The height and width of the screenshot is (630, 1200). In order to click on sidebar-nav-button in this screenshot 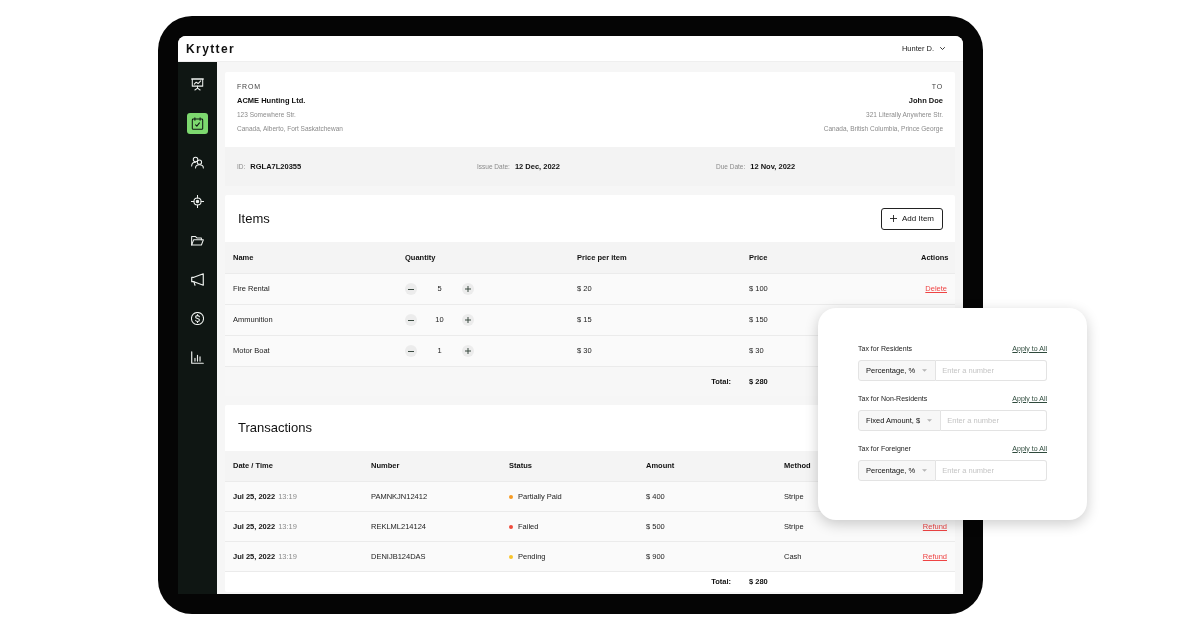, I will do `click(197, 123)`.